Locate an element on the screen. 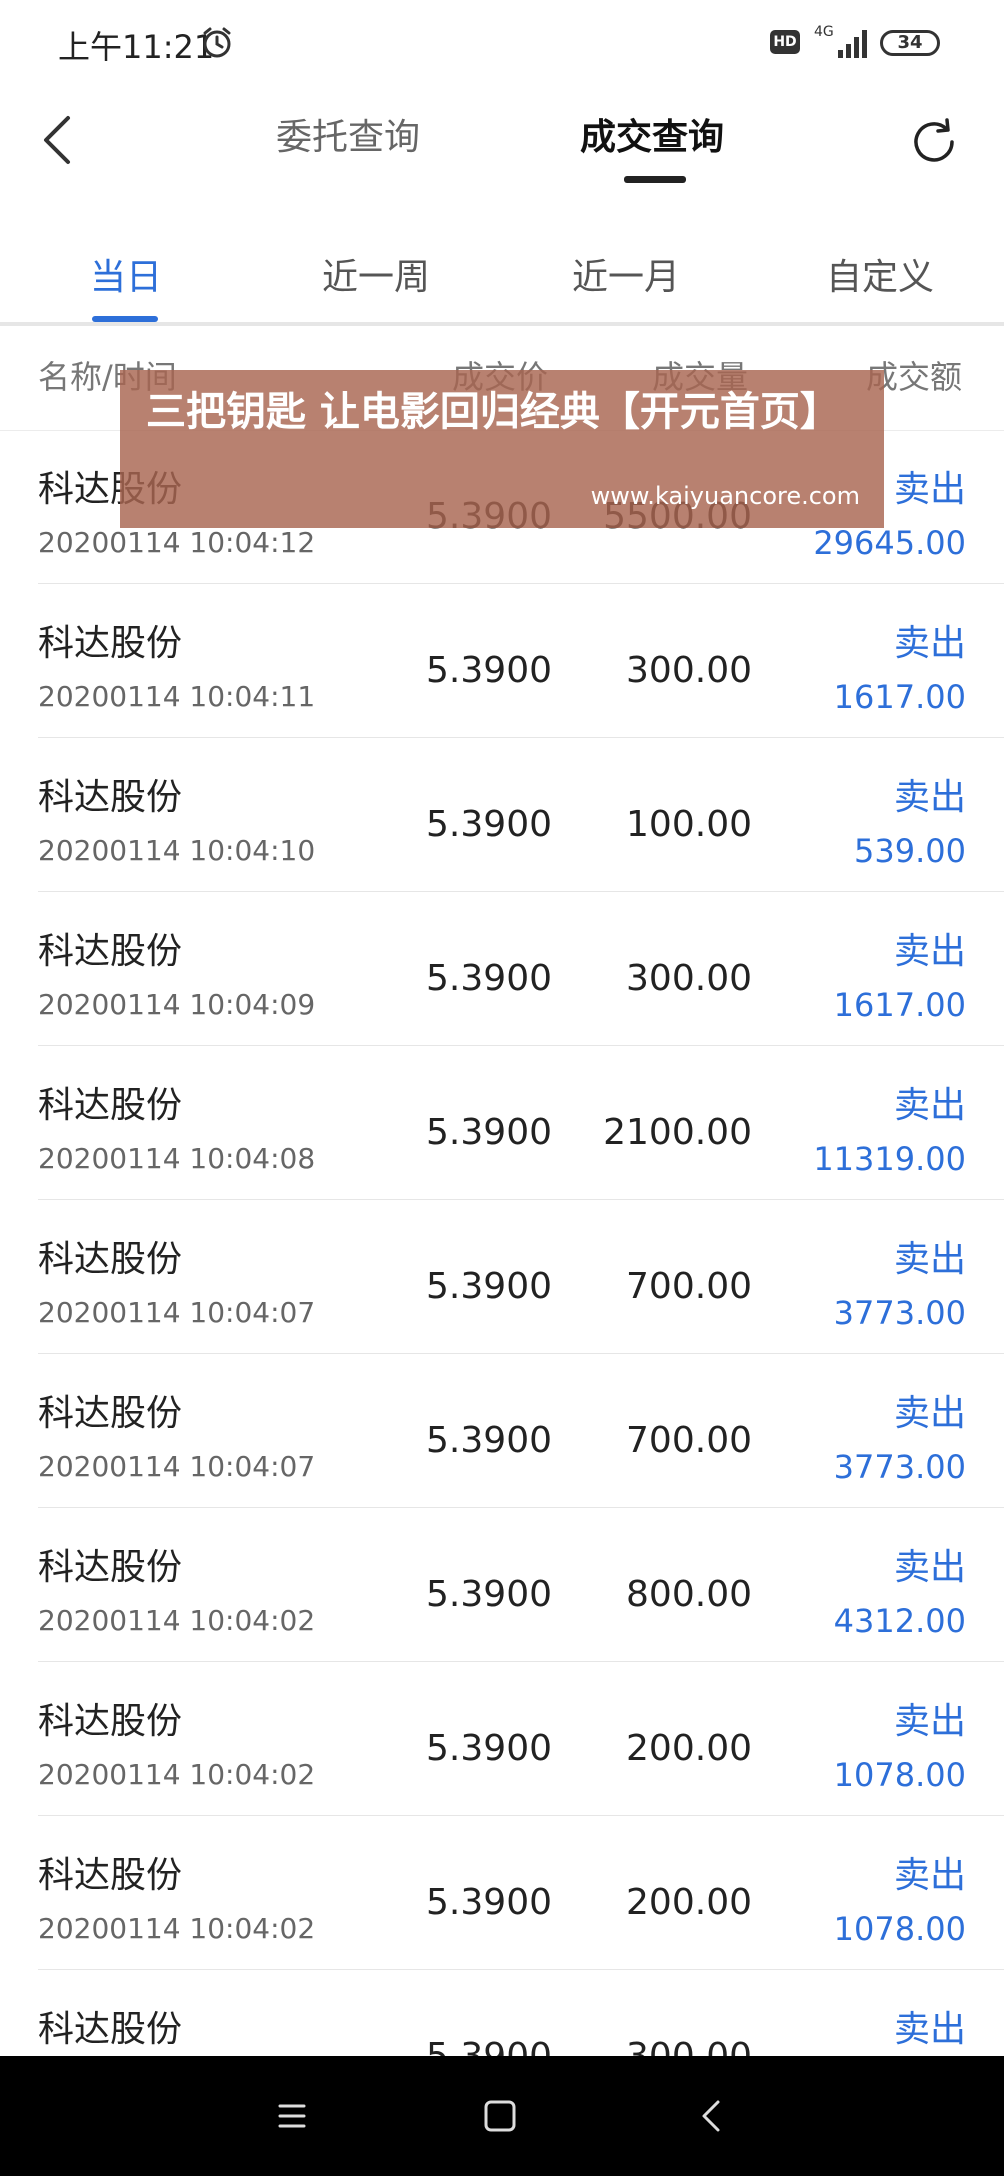  trade-amount: 29645.00 is located at coordinates (889, 543).